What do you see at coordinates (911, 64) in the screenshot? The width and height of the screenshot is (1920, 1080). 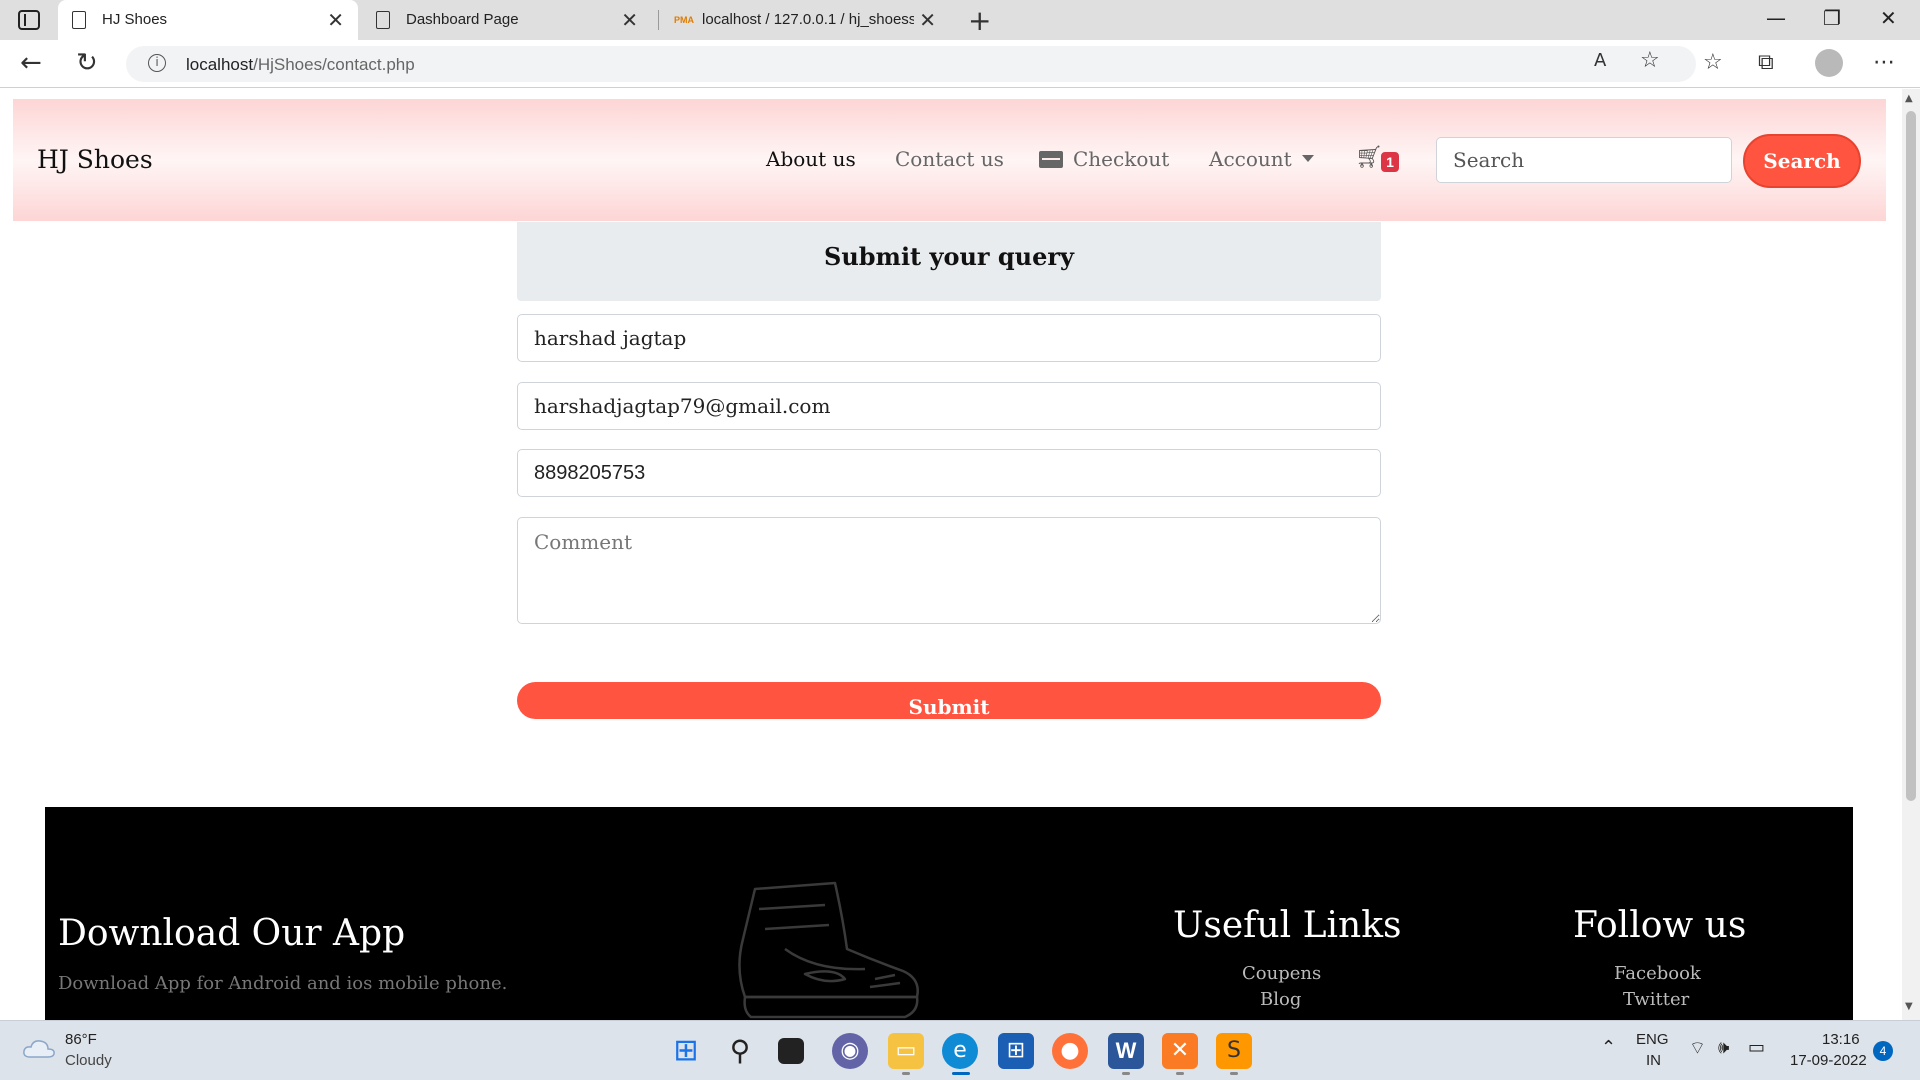 I see `url-field: i localhost/HjShoes/contact.php A ☆` at bounding box center [911, 64].